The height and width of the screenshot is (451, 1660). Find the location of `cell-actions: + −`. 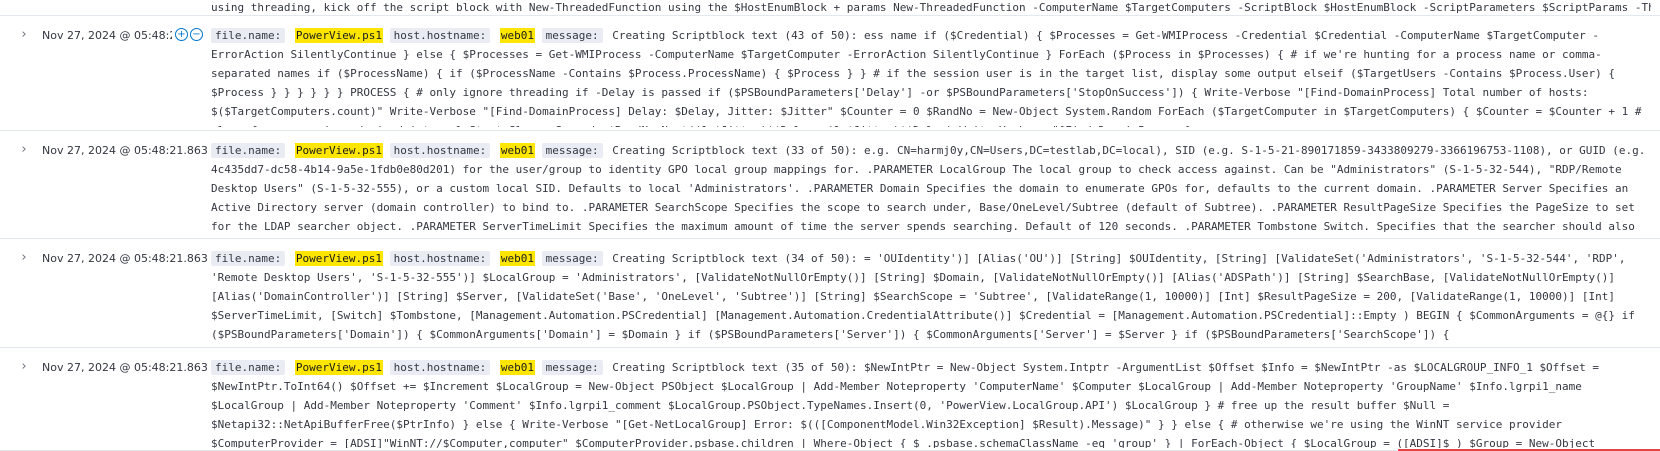

cell-actions: + − is located at coordinates (189, 35).